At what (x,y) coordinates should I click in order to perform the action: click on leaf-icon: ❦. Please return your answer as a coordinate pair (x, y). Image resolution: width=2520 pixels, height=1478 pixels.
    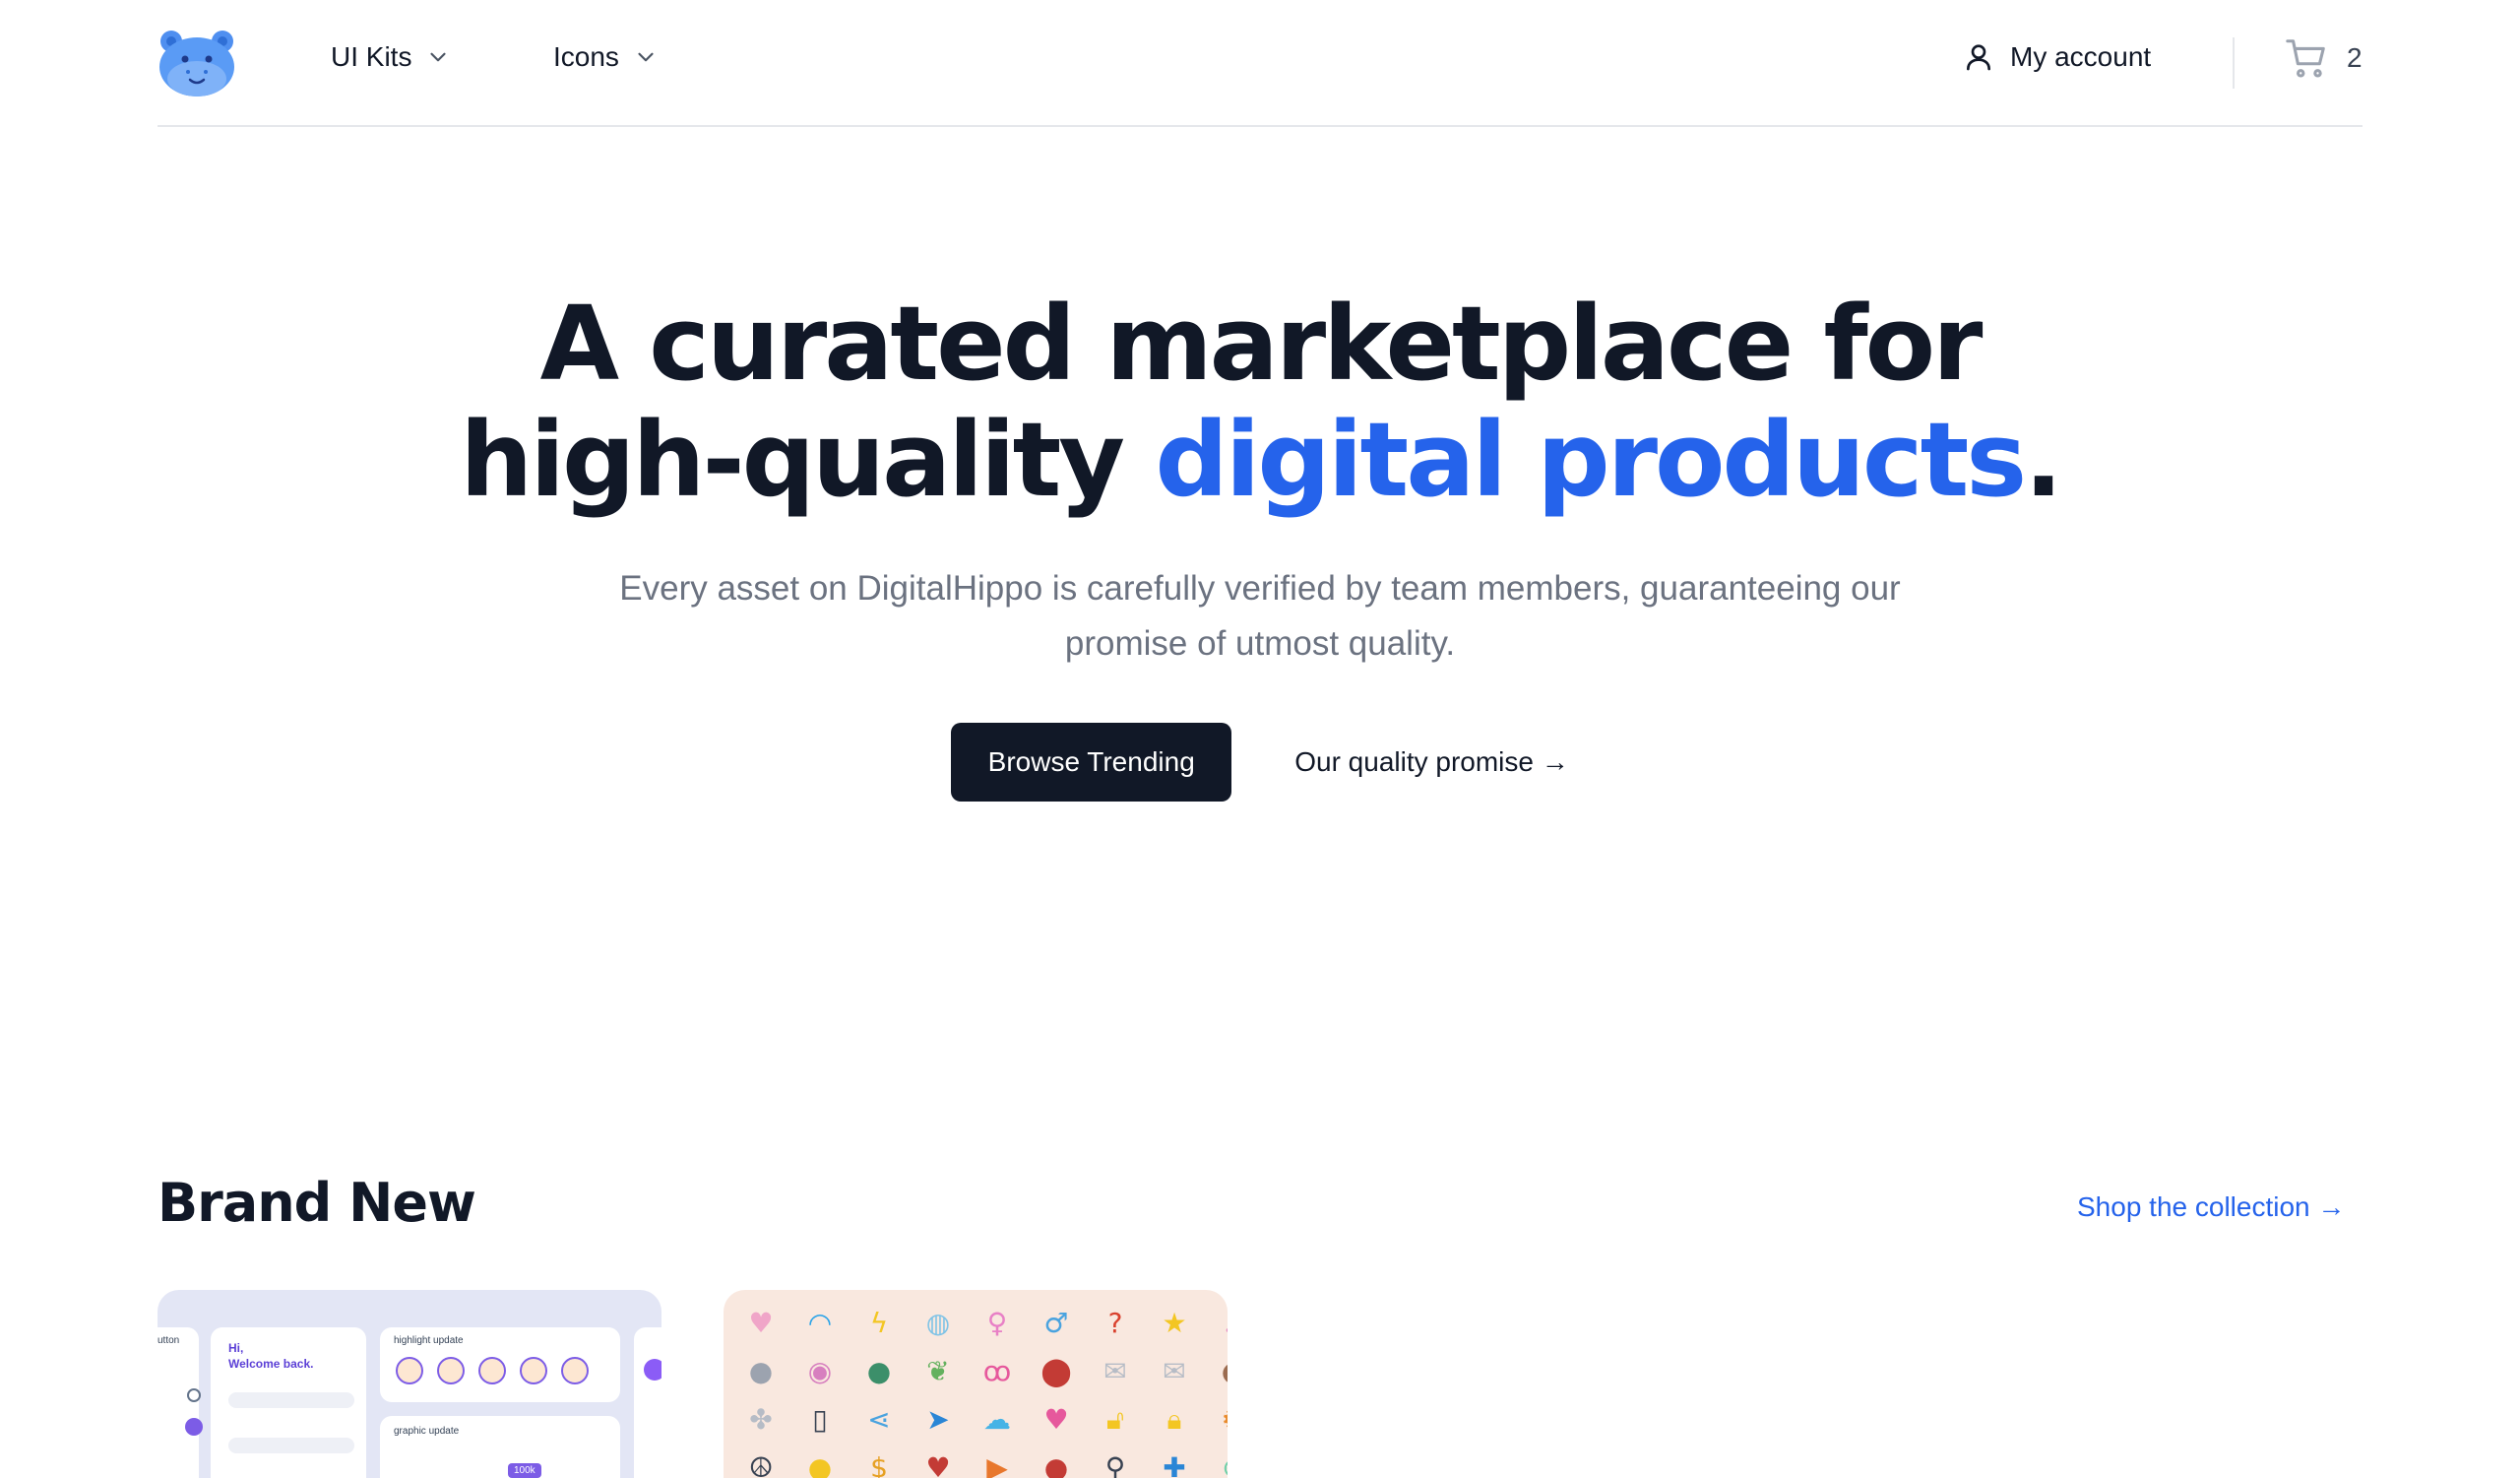
    Looking at the image, I should click on (938, 1371).